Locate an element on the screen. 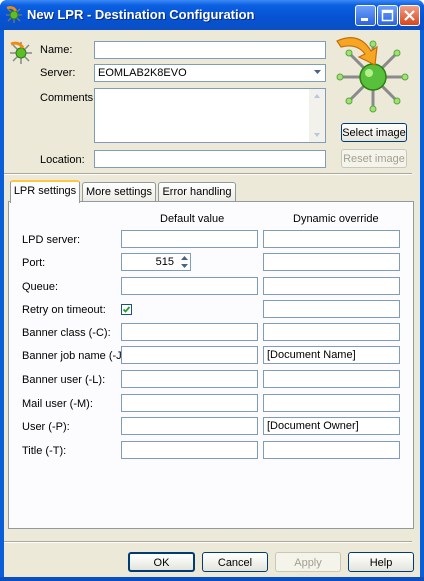  retry-on-timeout-checkbox is located at coordinates (126, 309).